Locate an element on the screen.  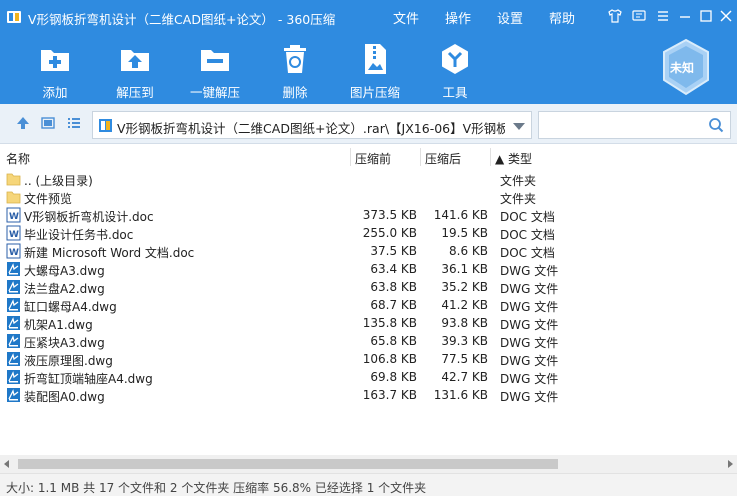
minimize-button is located at coordinates (685, 16).